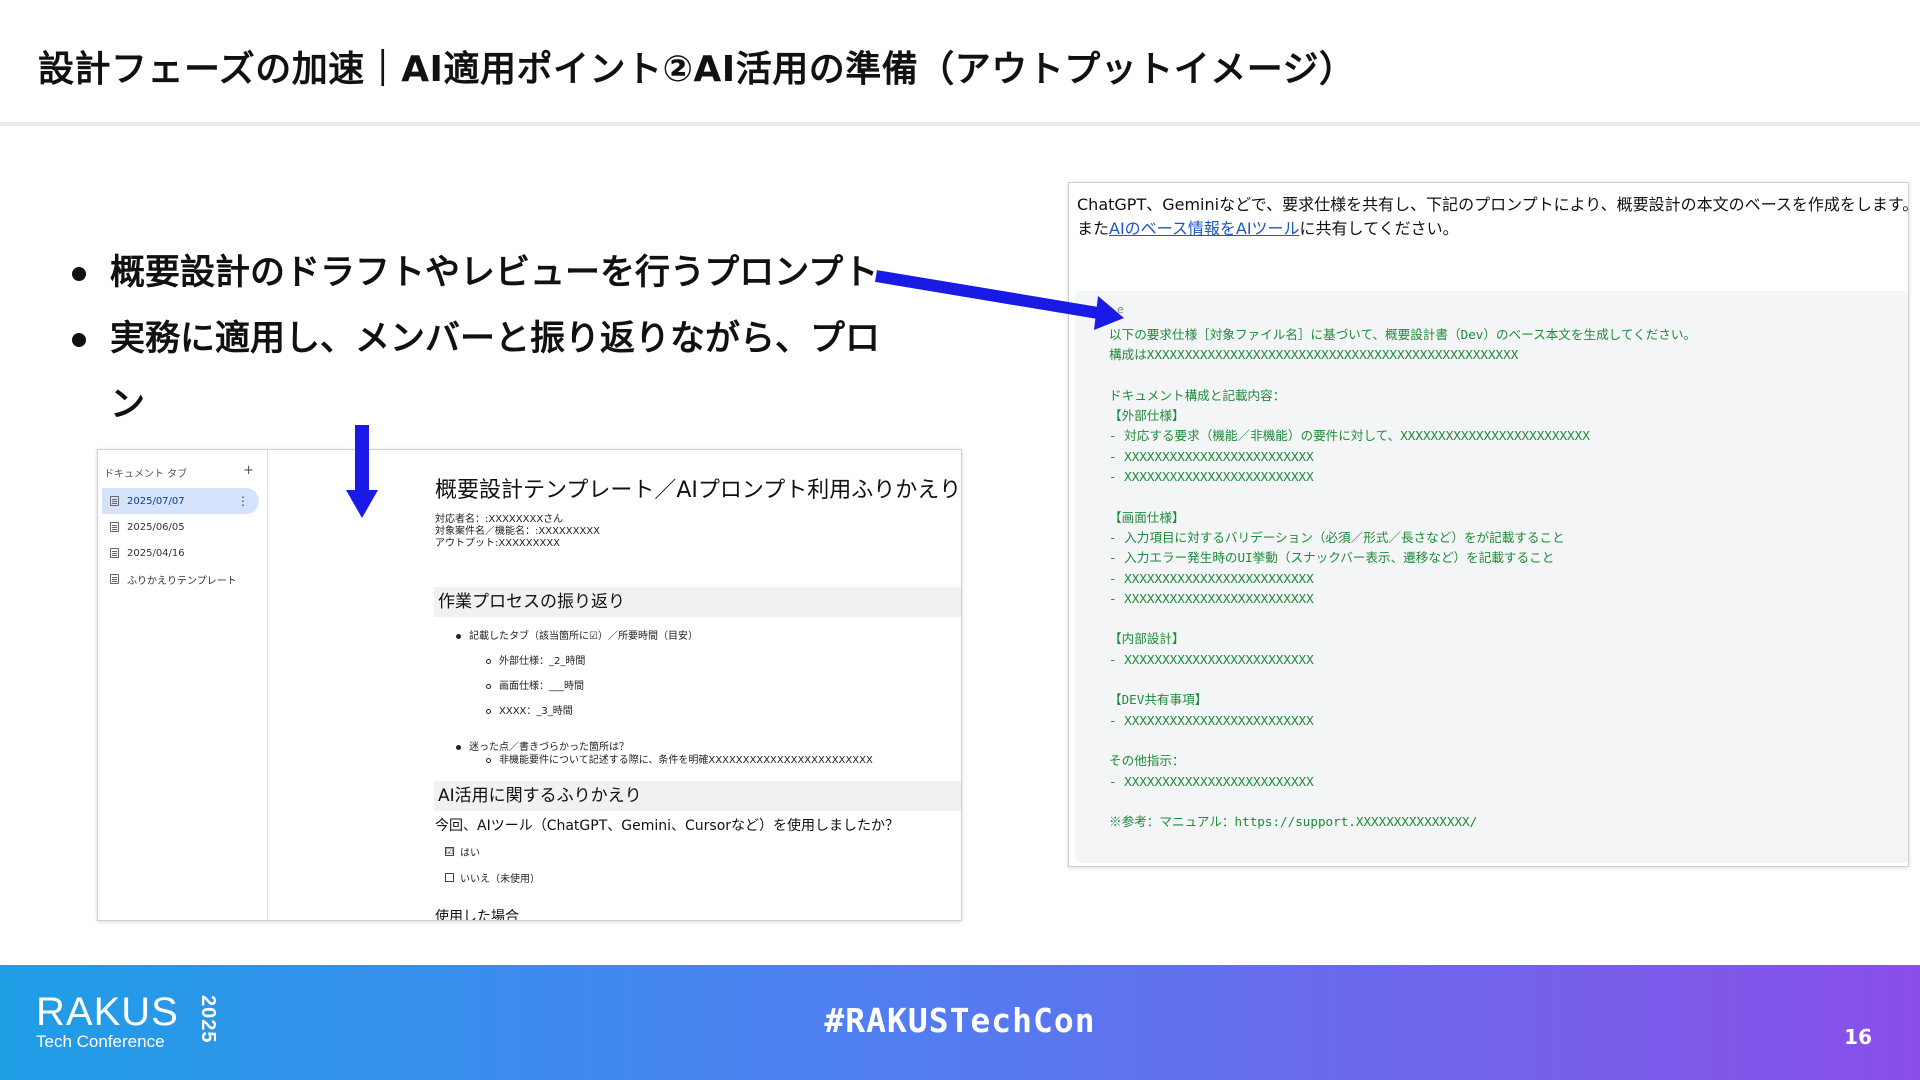 This screenshot has width=1920, height=1080. Describe the element at coordinates (462, 851) in the screenshot. I see `checkbox-yes: ☑ はい` at that location.